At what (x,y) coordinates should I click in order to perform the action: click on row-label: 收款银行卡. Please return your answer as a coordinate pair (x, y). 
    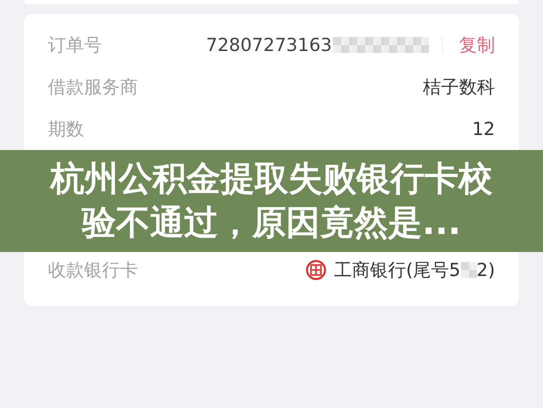
    Looking at the image, I should click on (93, 270).